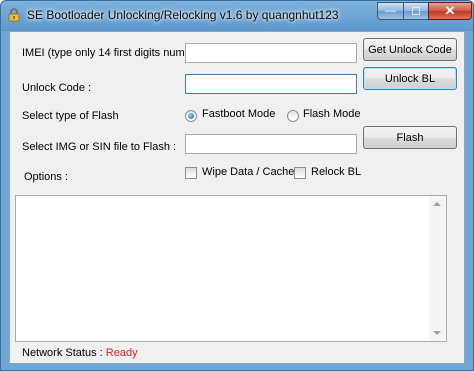  Describe the element at coordinates (271, 144) in the screenshot. I see `flash-file-input` at that location.